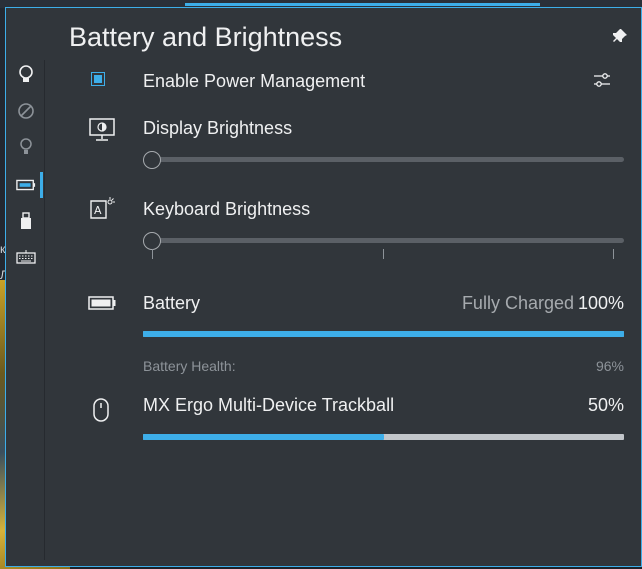 The image size is (642, 569). I want to click on display-brightness-slider-handle, so click(152, 160).